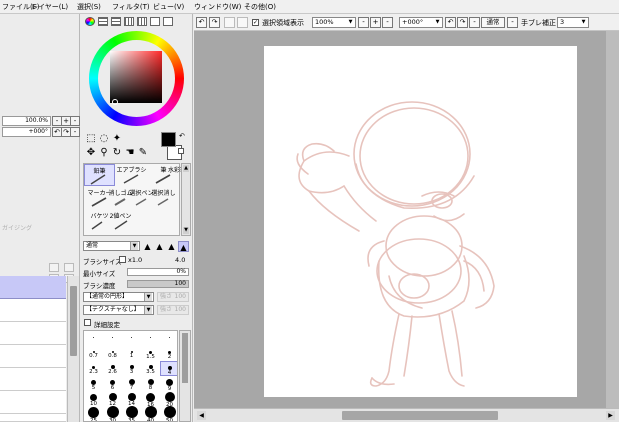 Image resolution: width=619 pixels, height=422 pixels. What do you see at coordinates (201, 415) in the screenshot?
I see `scroll-left-arrow-icon: ◀` at bounding box center [201, 415].